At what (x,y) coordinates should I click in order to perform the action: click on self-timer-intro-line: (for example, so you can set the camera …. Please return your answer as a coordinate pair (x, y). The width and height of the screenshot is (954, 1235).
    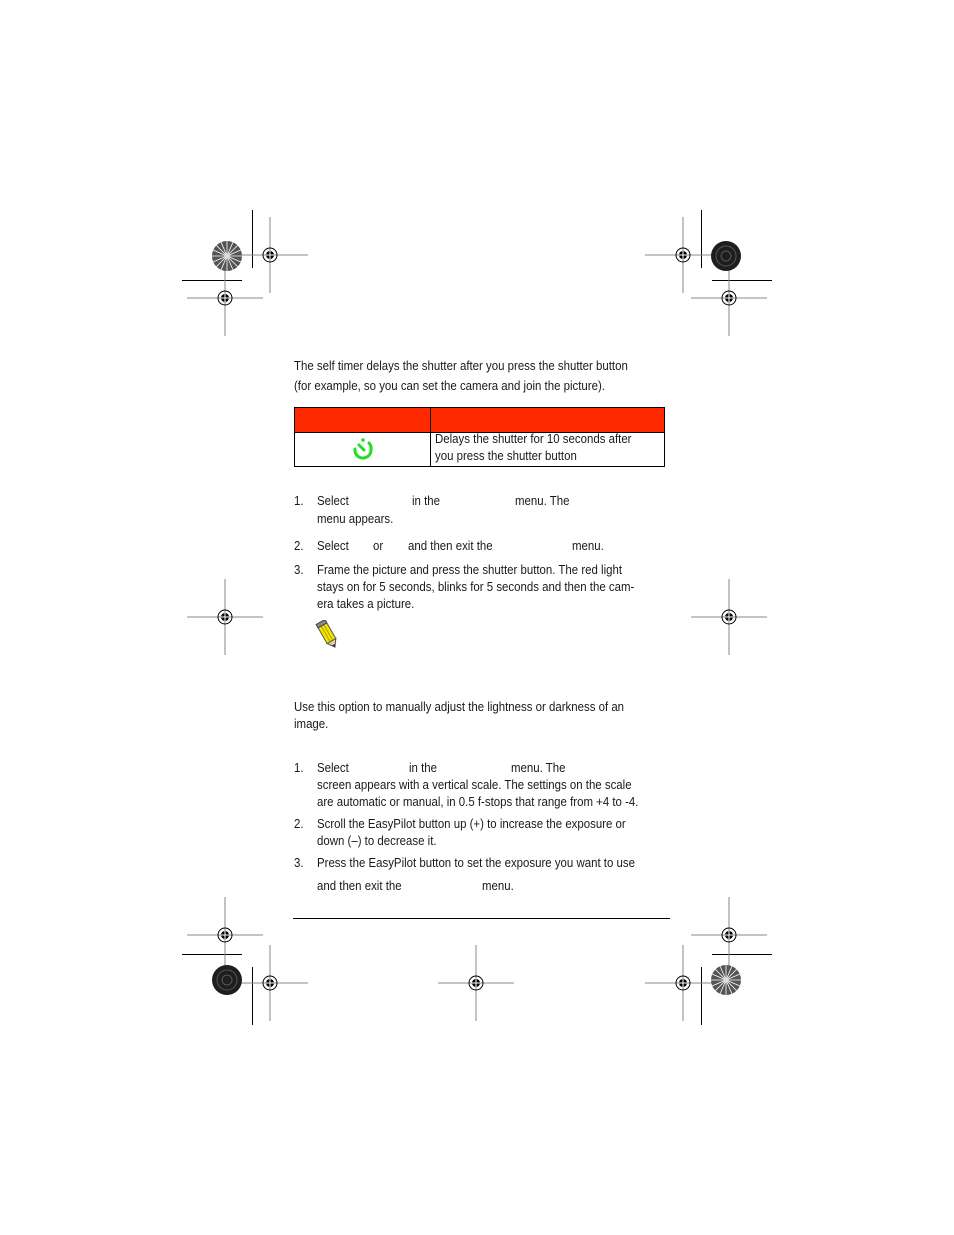
    Looking at the image, I should click on (449, 385).